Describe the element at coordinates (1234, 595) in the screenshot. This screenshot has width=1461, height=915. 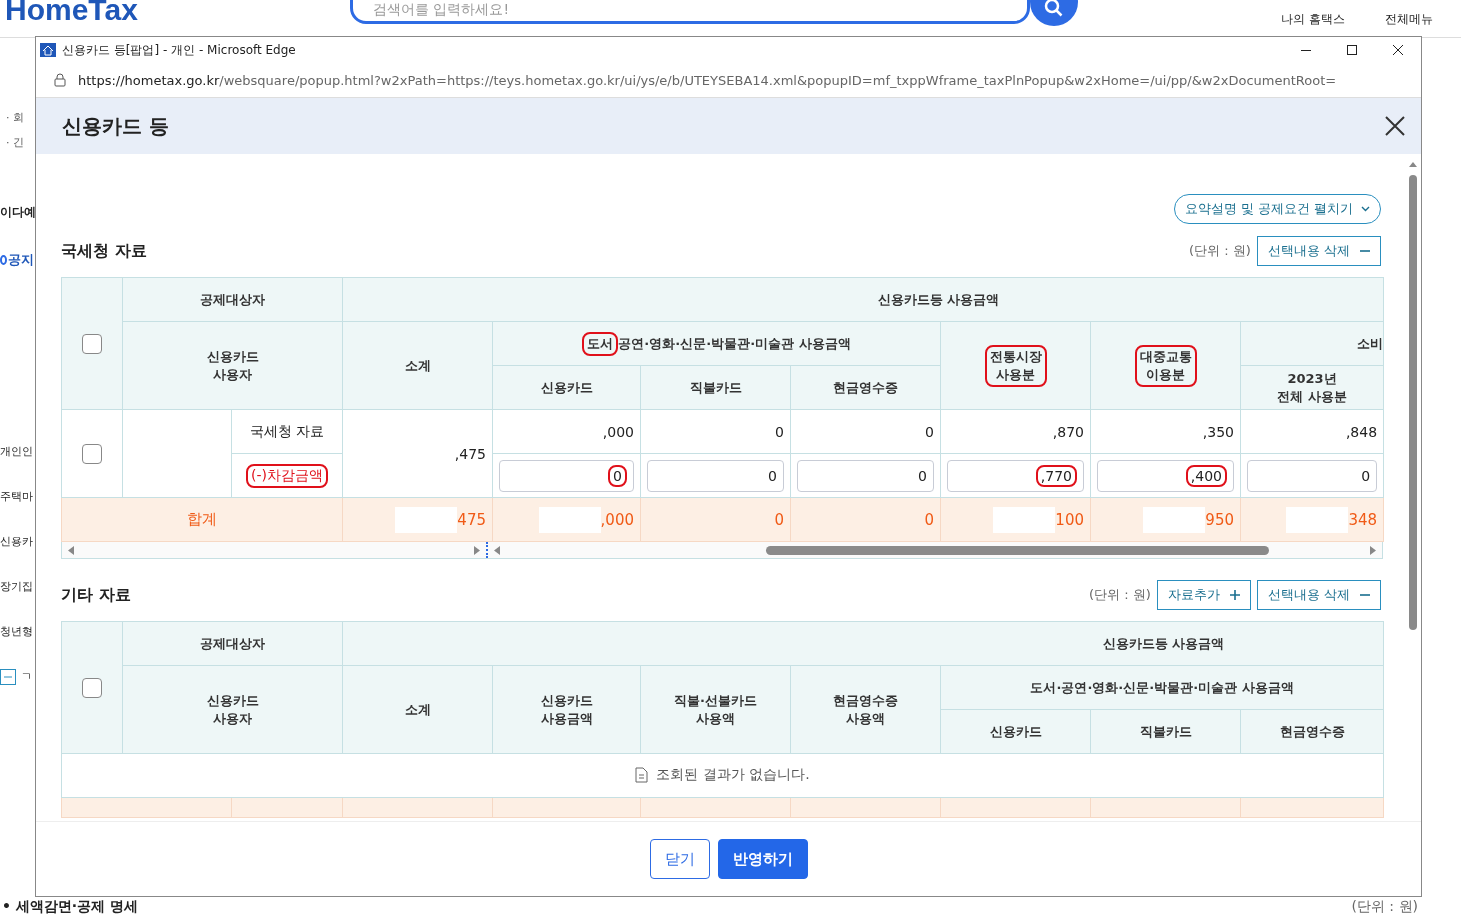
I see `plus-icon` at that location.